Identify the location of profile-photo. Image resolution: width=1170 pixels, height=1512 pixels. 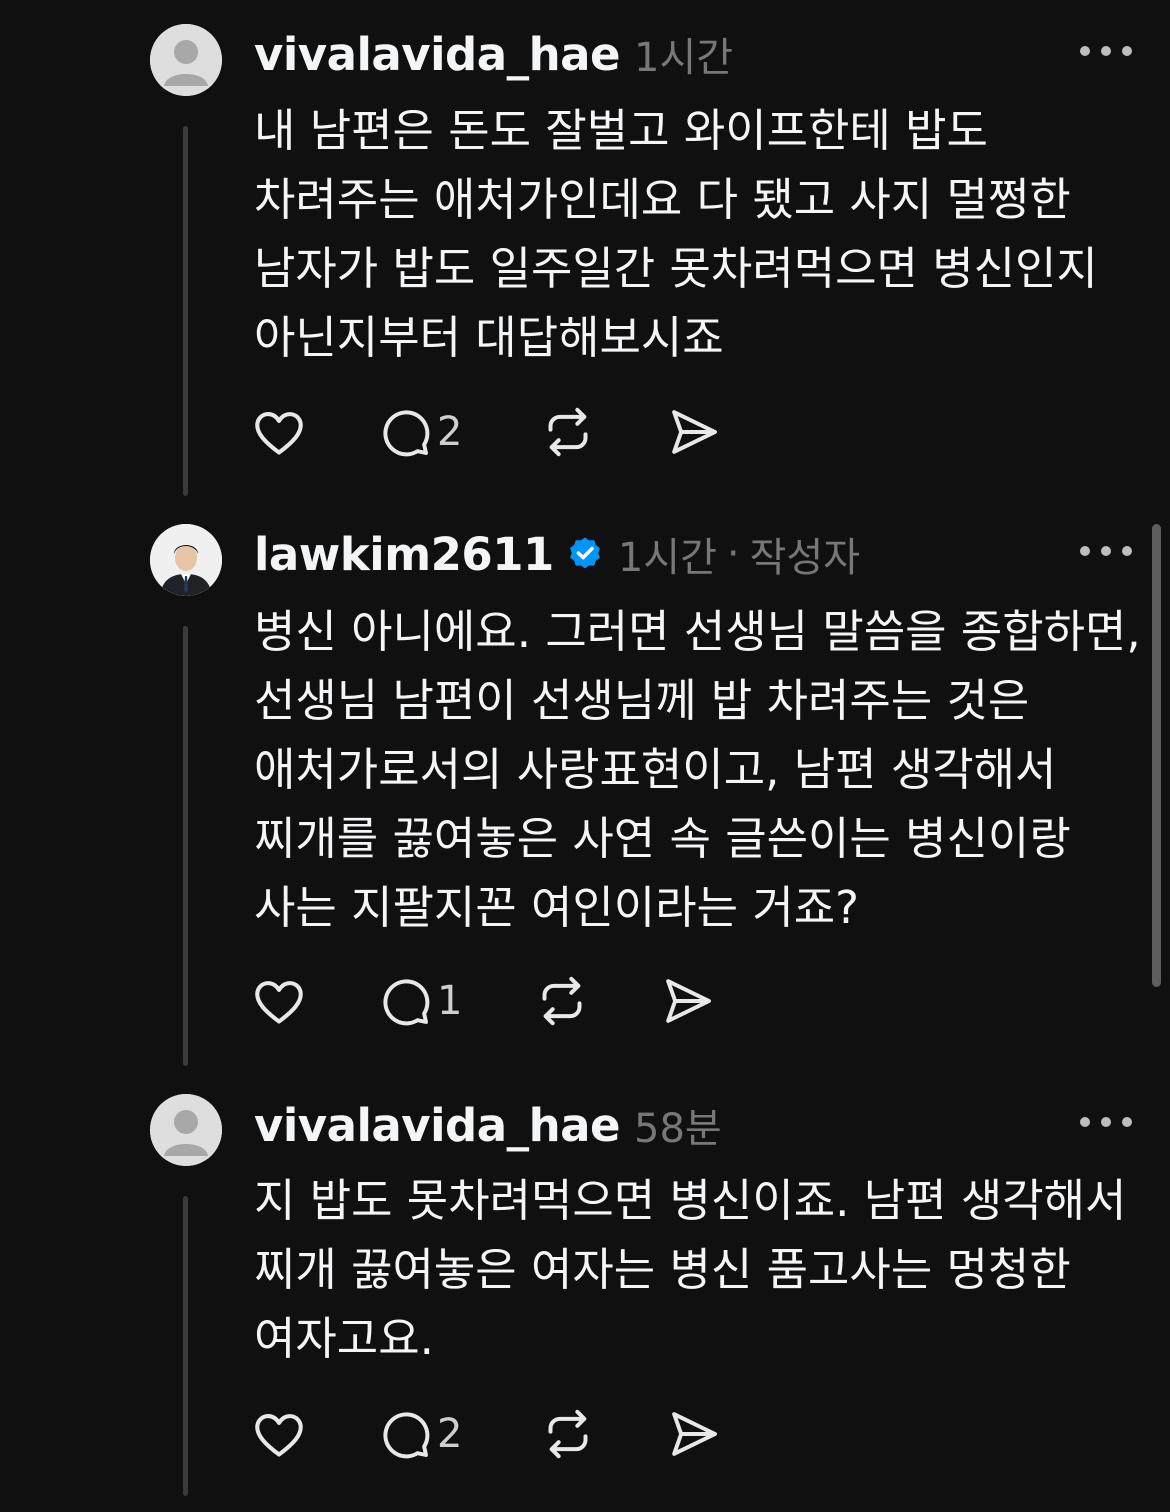
(186, 560).